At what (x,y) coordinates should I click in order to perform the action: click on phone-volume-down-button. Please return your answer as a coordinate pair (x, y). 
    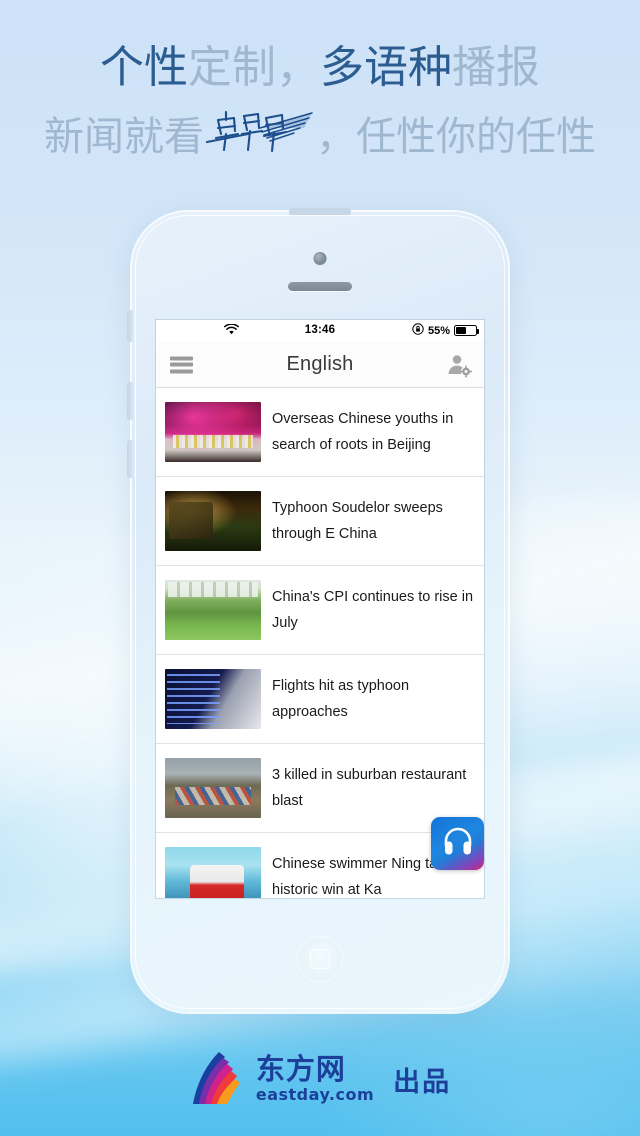
    Looking at the image, I should click on (130, 459).